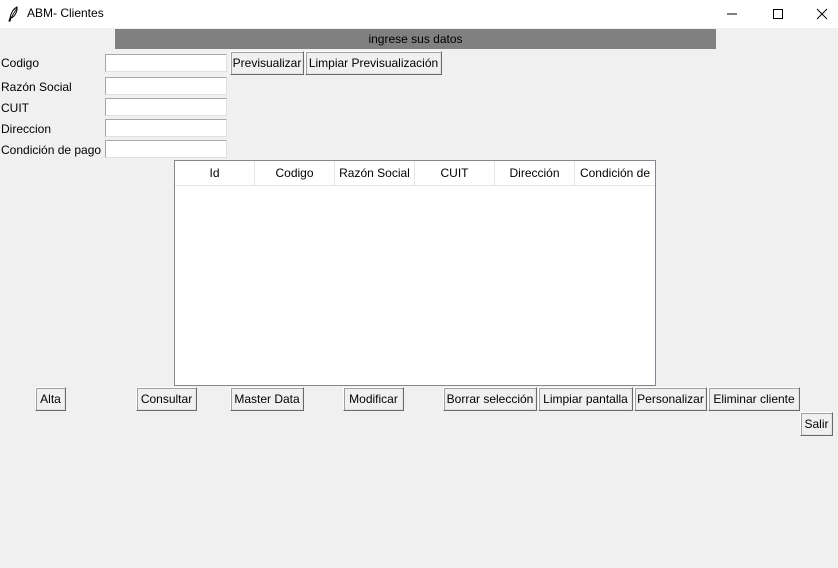 This screenshot has width=838, height=568. Describe the element at coordinates (816, 424) in the screenshot. I see `salir-button: Salir` at that location.